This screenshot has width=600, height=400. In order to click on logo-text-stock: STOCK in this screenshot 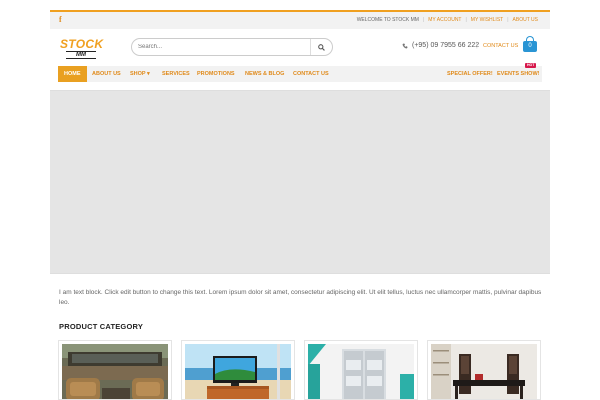, I will do `click(82, 44)`.